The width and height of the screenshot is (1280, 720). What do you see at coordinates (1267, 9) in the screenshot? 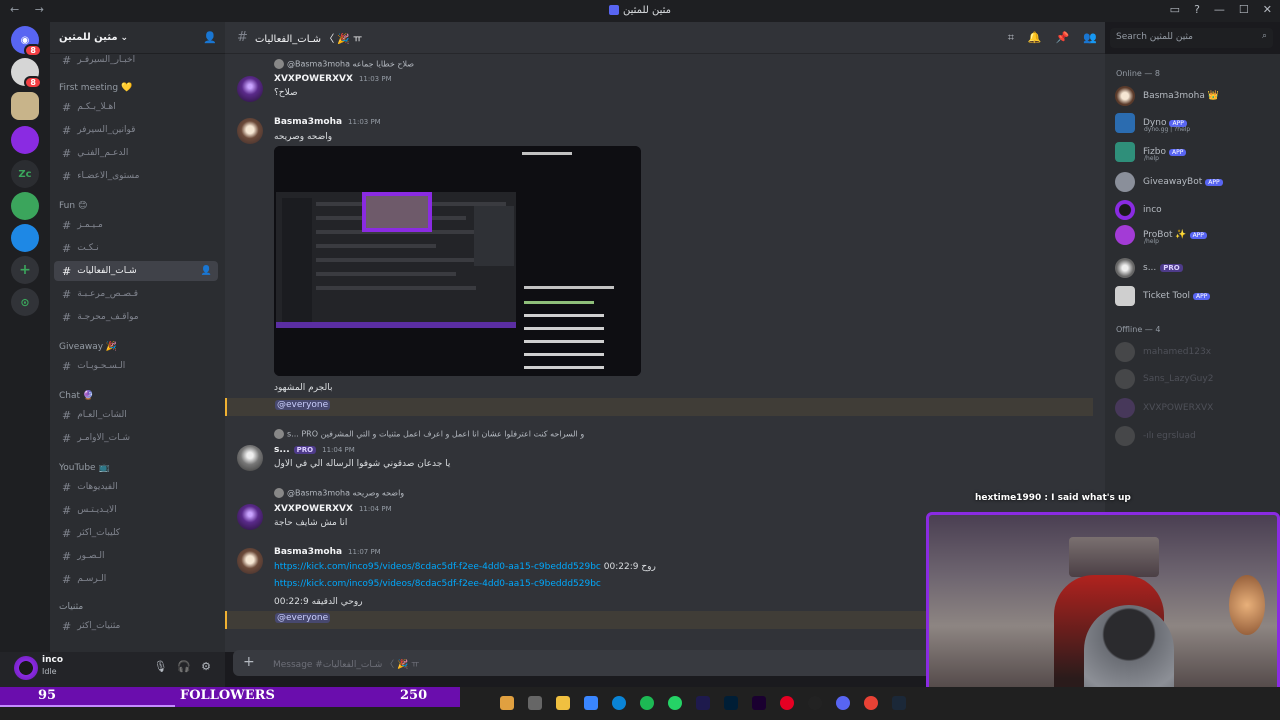
I see `close-icon: ✕` at bounding box center [1267, 9].